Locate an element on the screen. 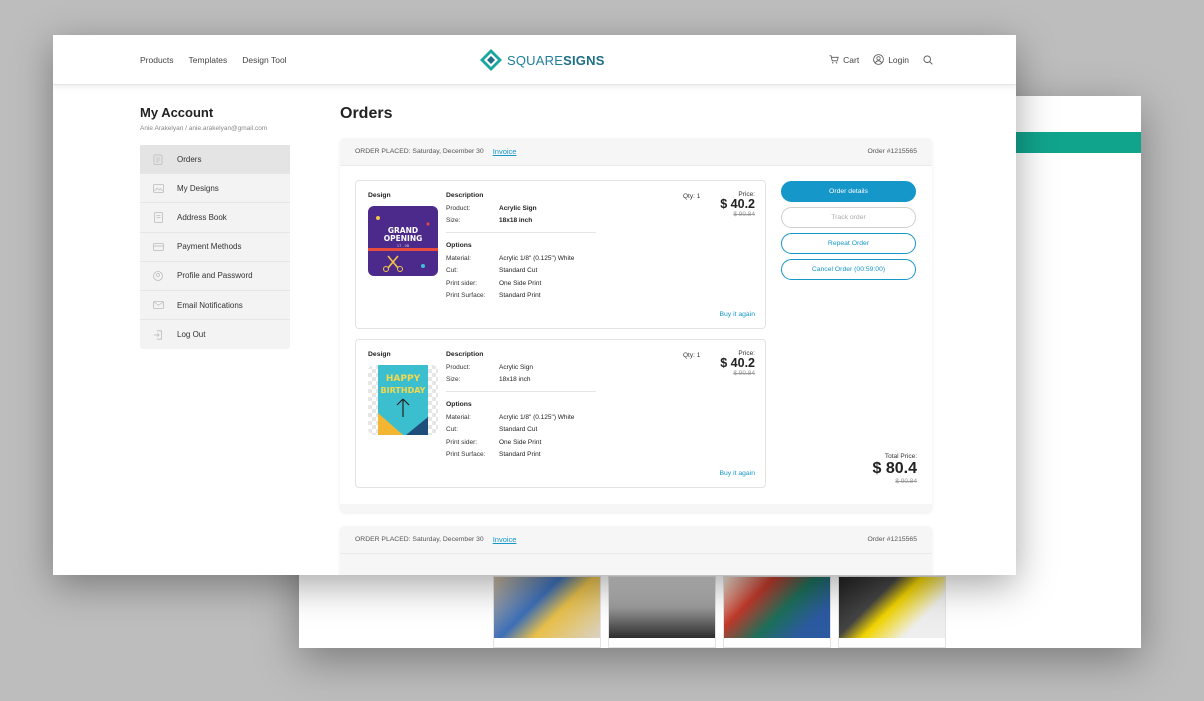  nav-link-products: Products is located at coordinates (157, 60).